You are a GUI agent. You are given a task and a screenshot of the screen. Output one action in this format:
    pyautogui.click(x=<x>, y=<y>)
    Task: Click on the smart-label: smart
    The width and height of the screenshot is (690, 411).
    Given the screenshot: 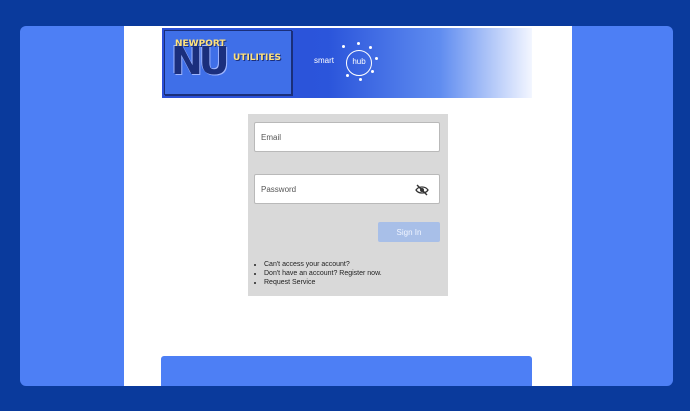 What is the action you would take?
    pyautogui.click(x=324, y=60)
    